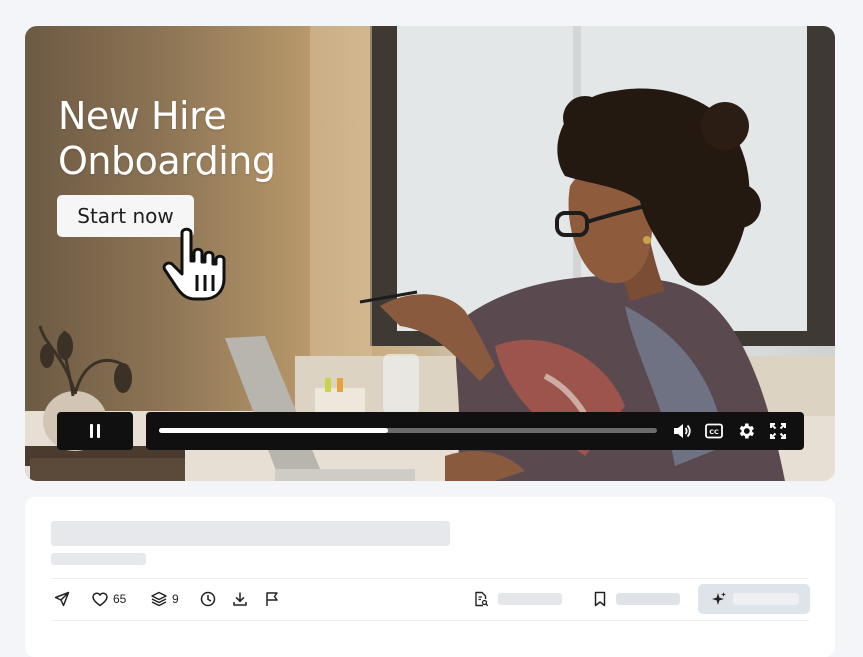 This screenshot has height=657, width=863. What do you see at coordinates (175, 599) in the screenshot?
I see `layers-count: 9` at bounding box center [175, 599].